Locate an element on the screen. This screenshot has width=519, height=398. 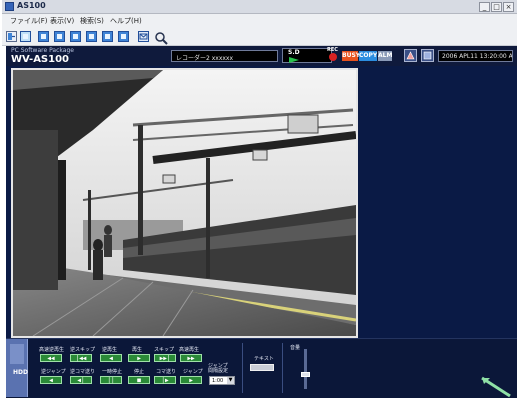
reverse-frame-button: ◀| is located at coordinates (81, 380).